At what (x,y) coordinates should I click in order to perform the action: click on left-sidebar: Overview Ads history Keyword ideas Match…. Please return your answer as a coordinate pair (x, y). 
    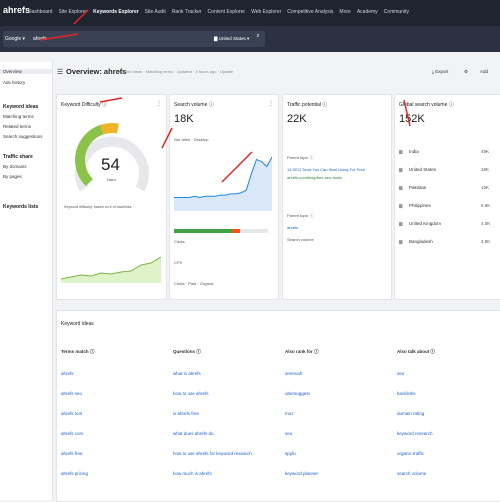
    Looking at the image, I should click on (26, 281).